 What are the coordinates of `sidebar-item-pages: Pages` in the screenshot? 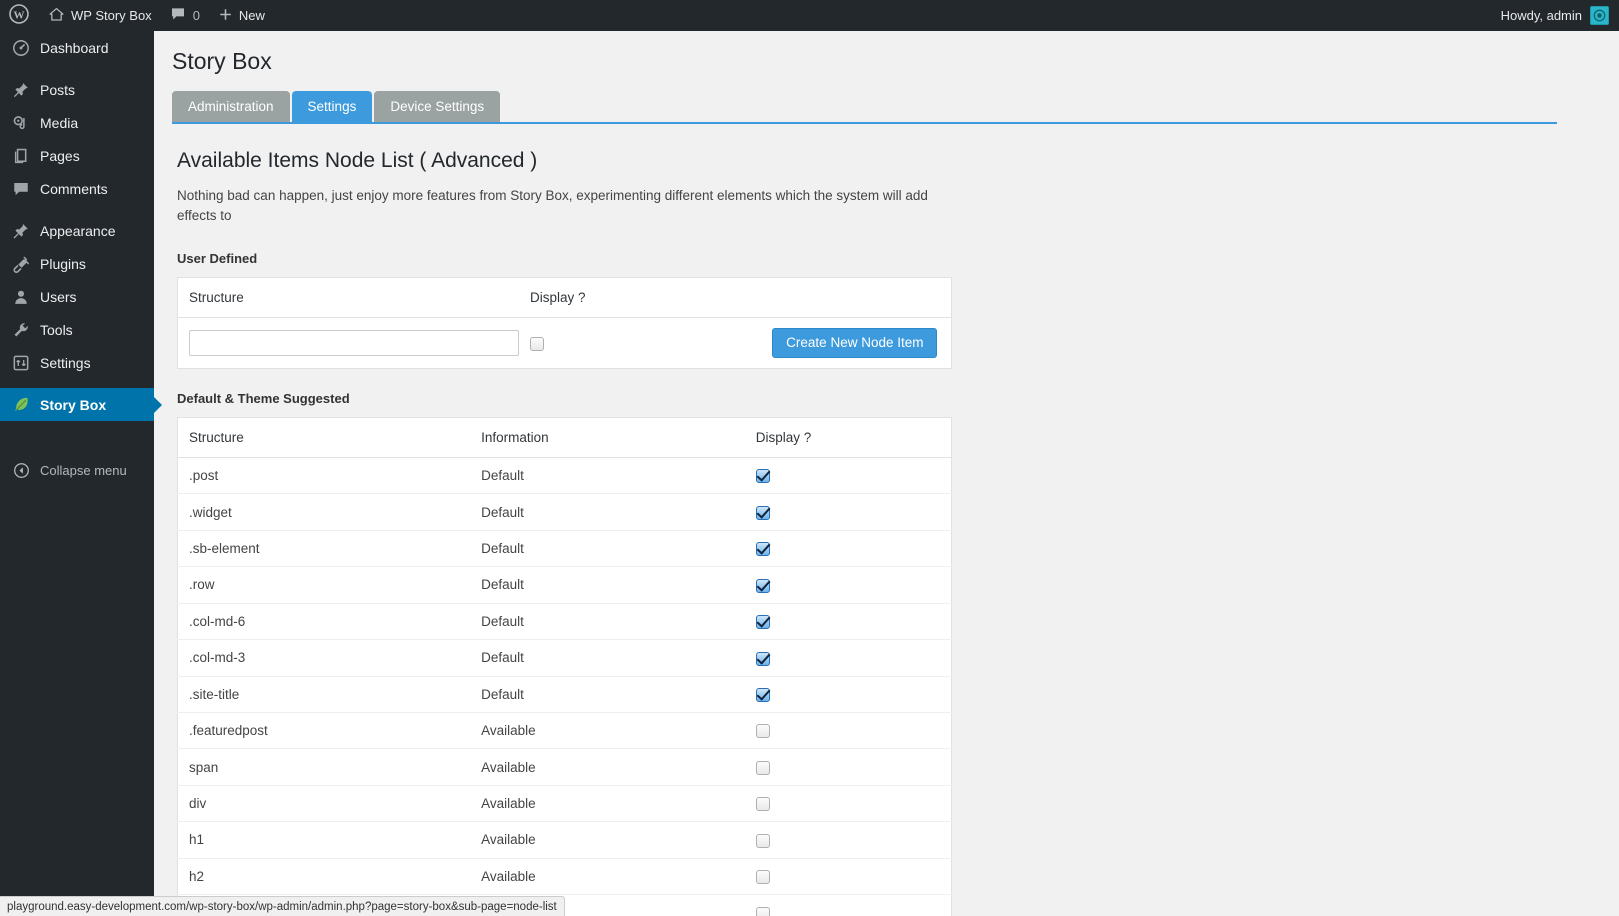 It's located at (77, 155).